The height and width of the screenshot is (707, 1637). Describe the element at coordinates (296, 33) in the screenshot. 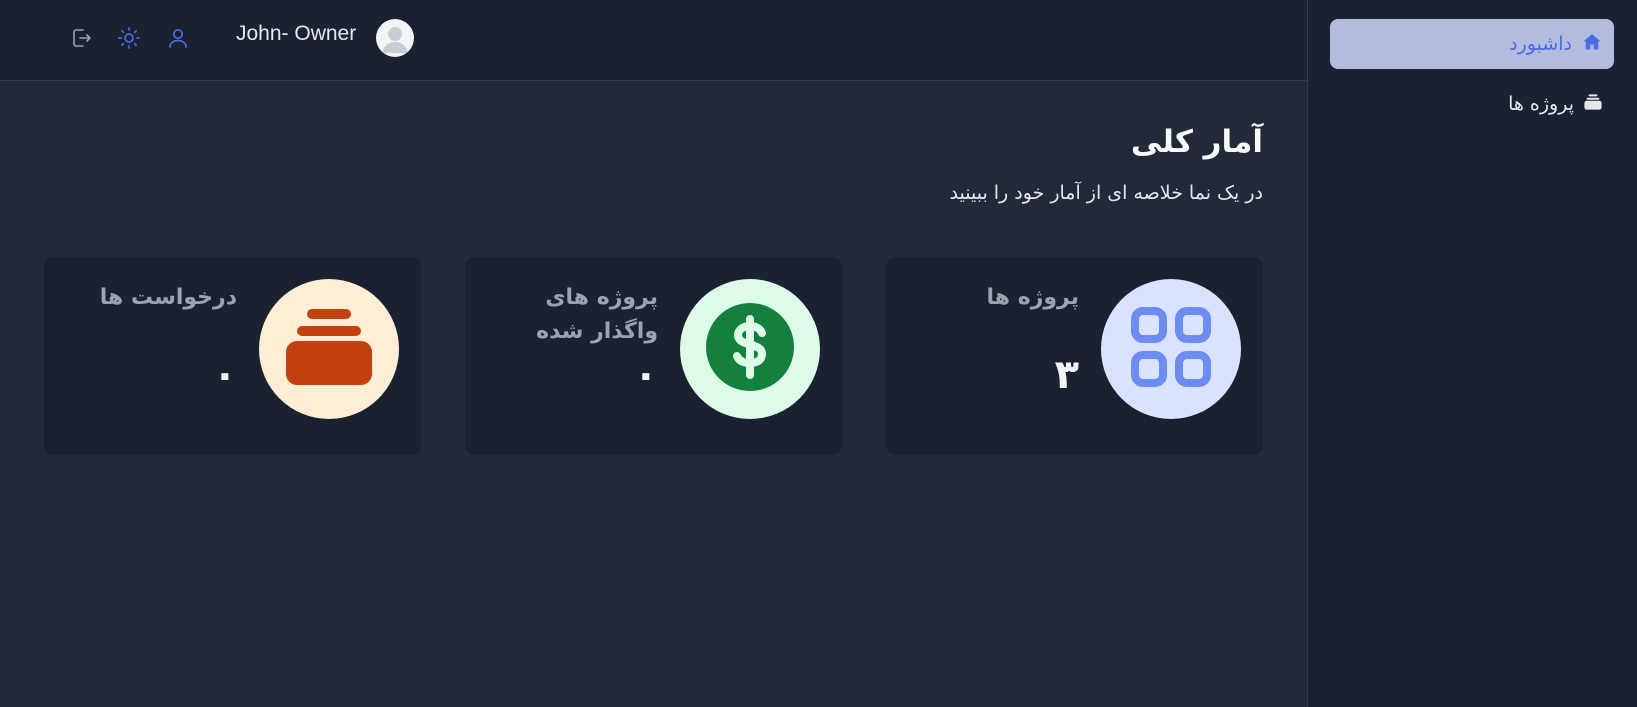

I see `user-name: John- Owner` at that location.